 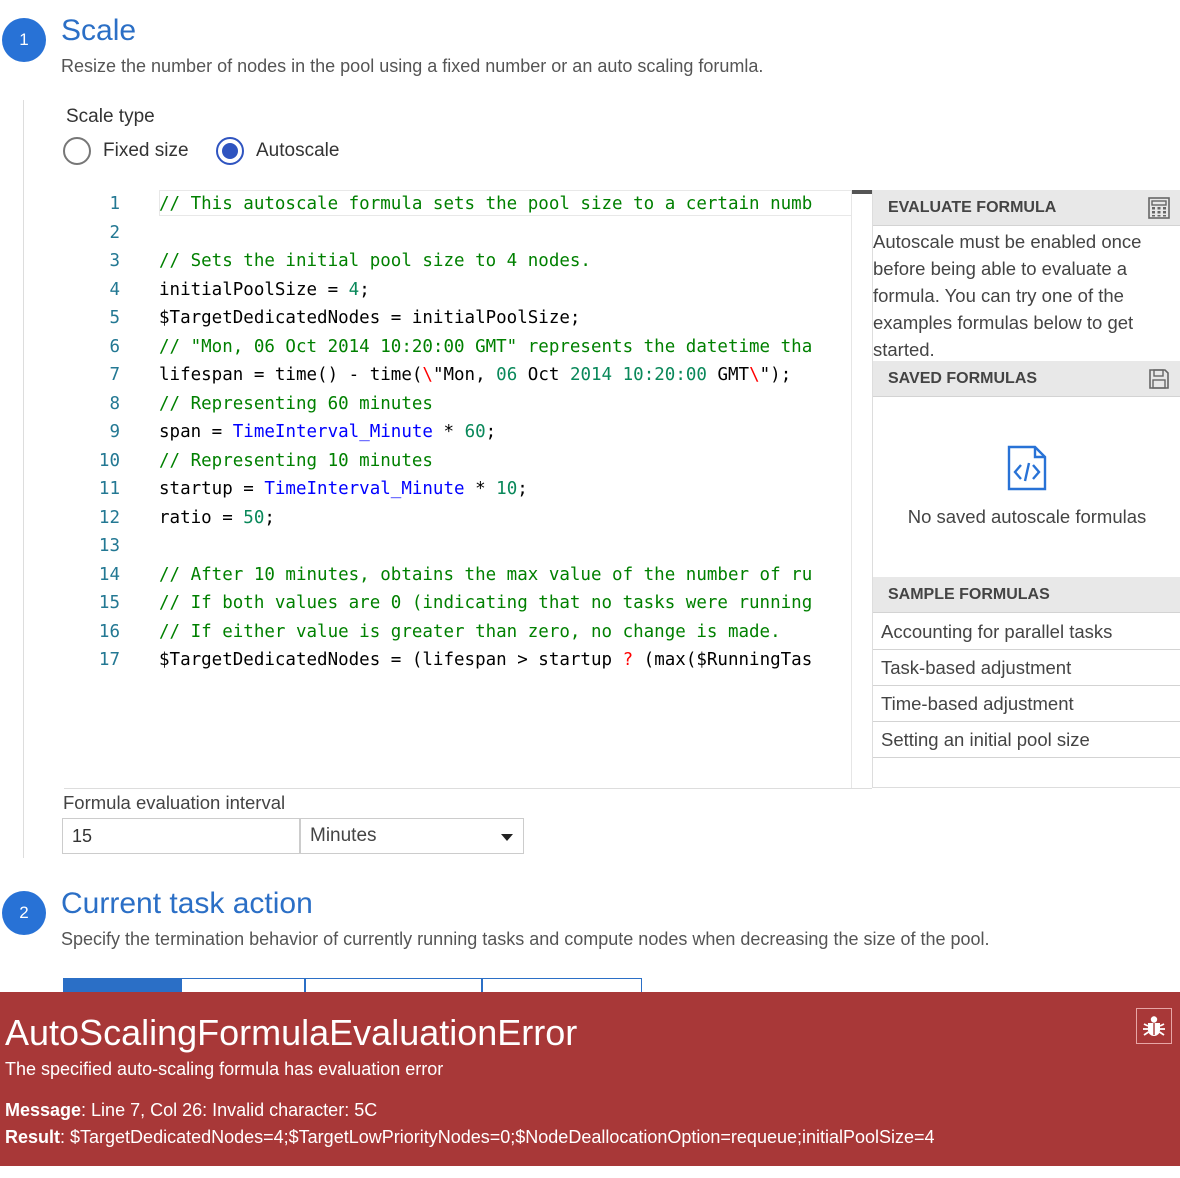 What do you see at coordinates (313, 489) in the screenshot?
I see `code-line: 11 startup = TimeInterval_Minute * 10;` at bounding box center [313, 489].